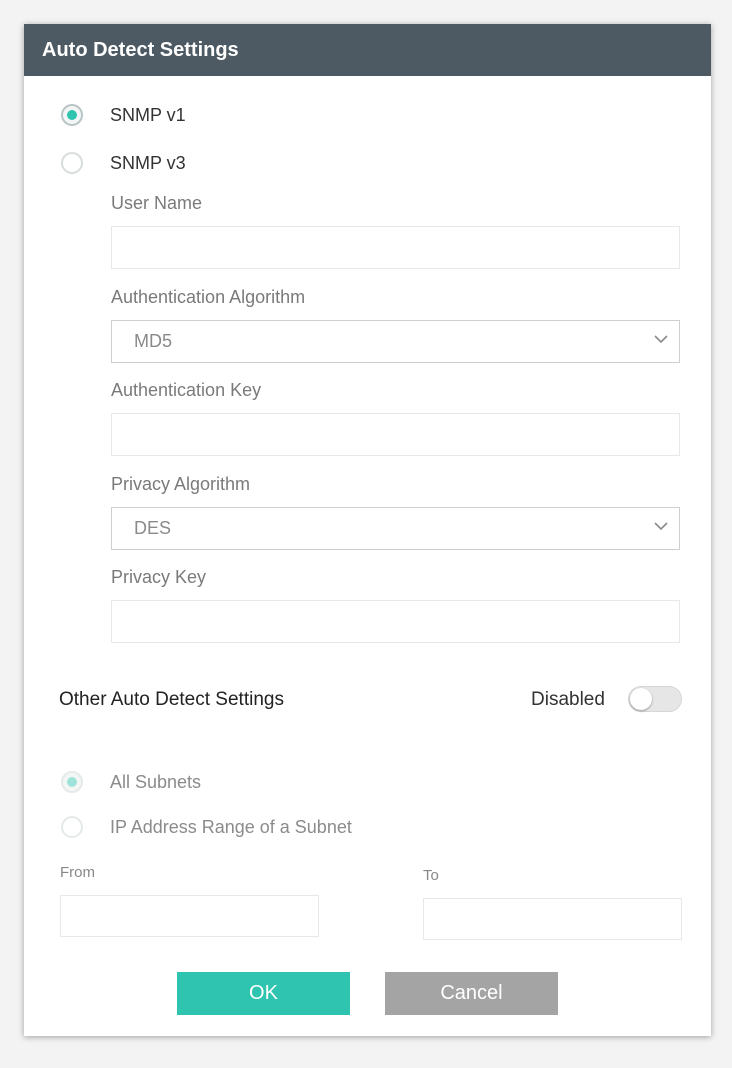 This screenshot has width=732, height=1068. Describe the element at coordinates (471, 993) in the screenshot. I see `cancel-button: Cancel` at that location.